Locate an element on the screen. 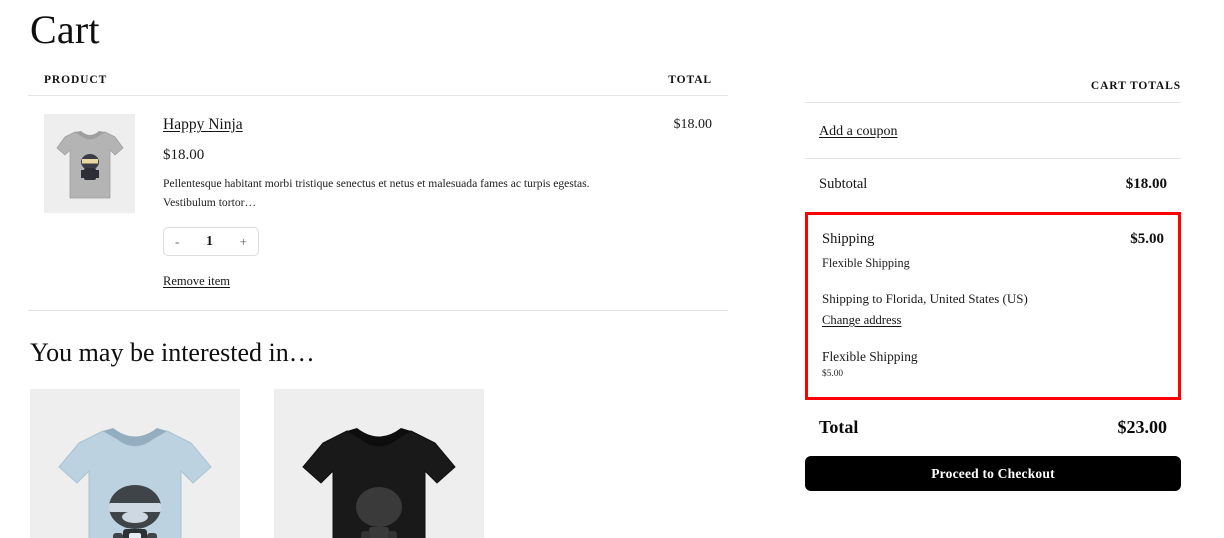 This screenshot has width=1224, height=538. total-label: Total is located at coordinates (839, 427).